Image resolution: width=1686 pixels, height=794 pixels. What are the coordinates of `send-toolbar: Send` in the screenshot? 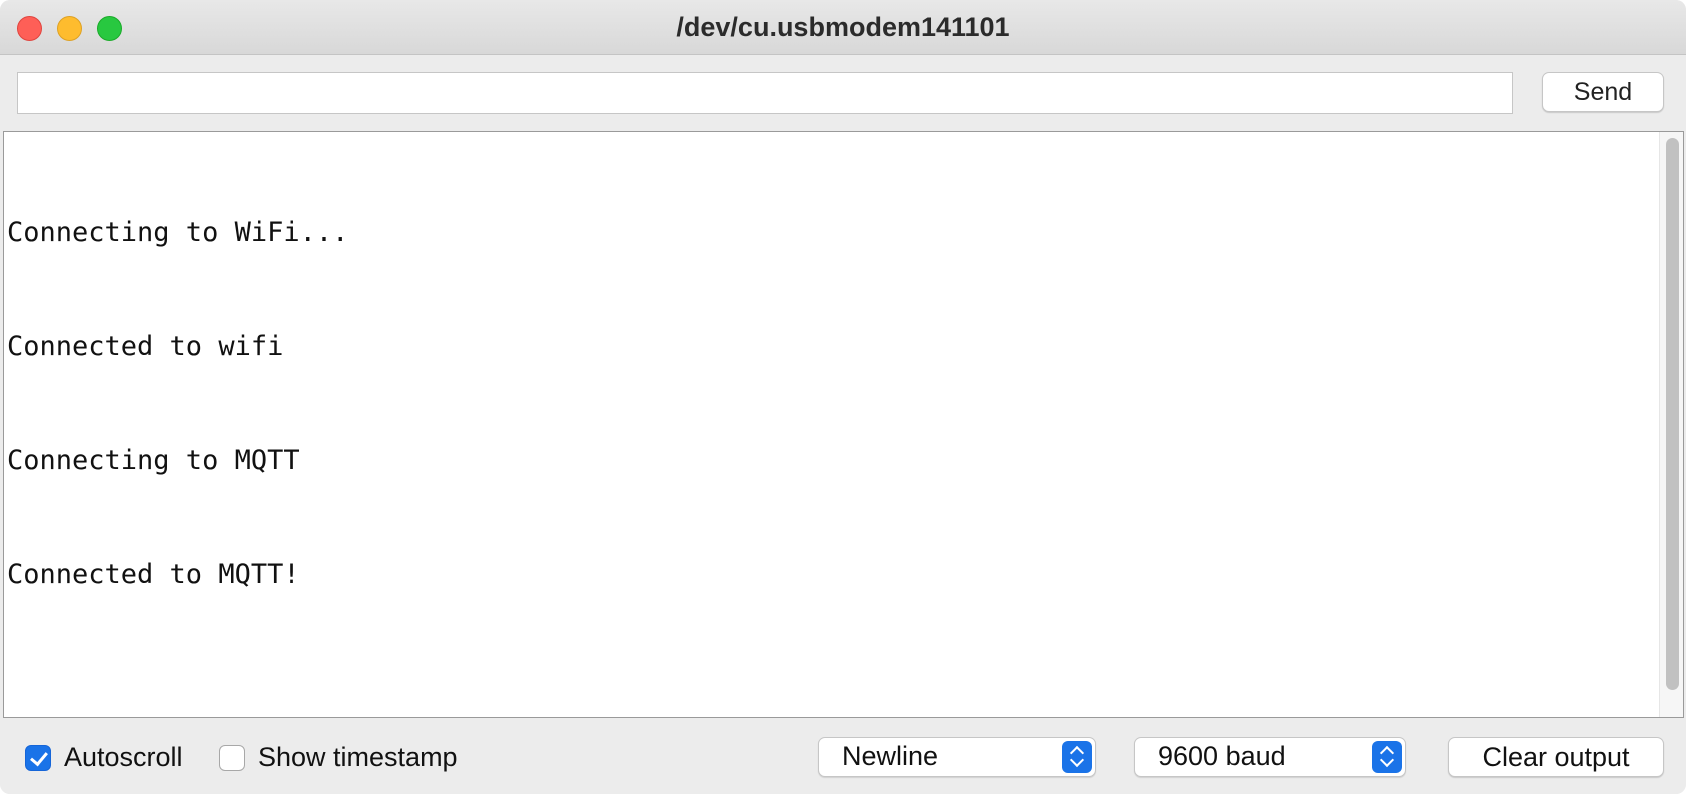 It's located at (843, 92).